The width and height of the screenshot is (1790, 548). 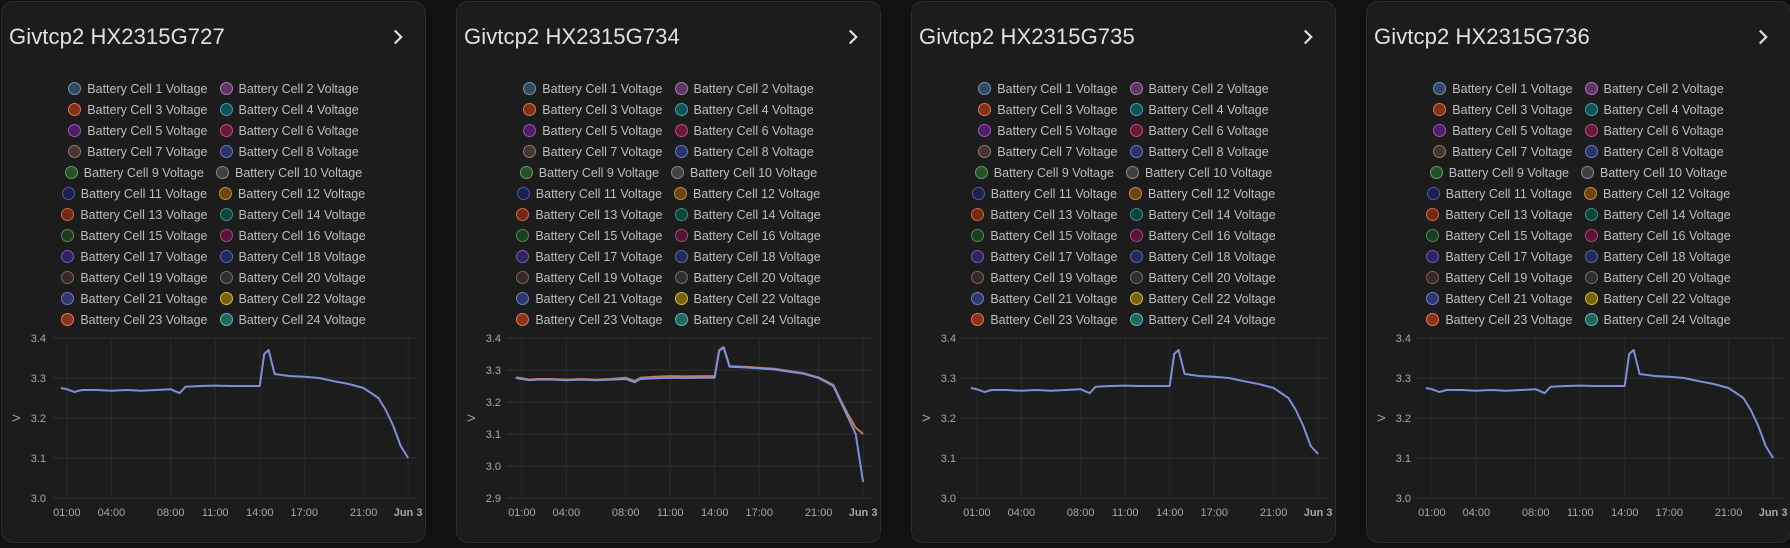 What do you see at coordinates (1578, 37) in the screenshot?
I see `card-header: Givtcp2 HX2315G736` at bounding box center [1578, 37].